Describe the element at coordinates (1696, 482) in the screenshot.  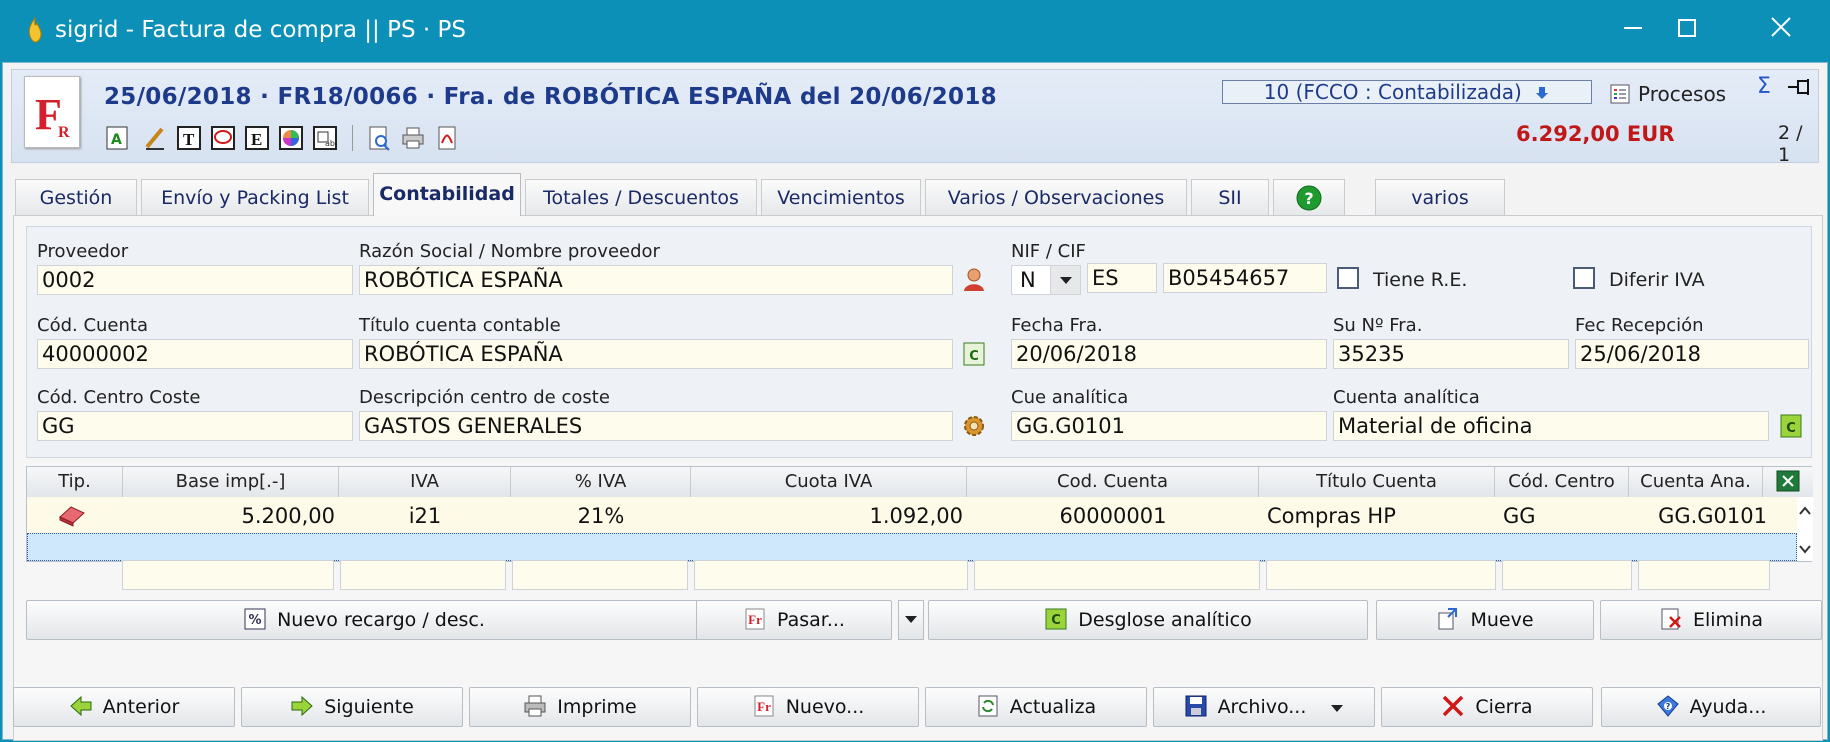
I see `column-header-cuenta-ana: Cuenta Ana.` at that location.